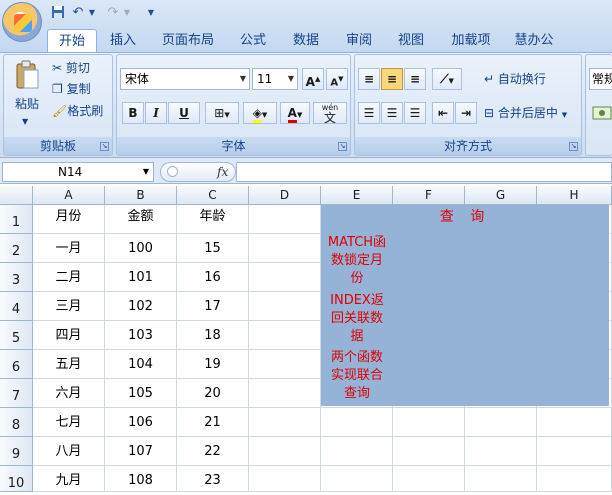  Describe the element at coordinates (369, 79) in the screenshot. I see `align-top-icon: ≡` at that location.